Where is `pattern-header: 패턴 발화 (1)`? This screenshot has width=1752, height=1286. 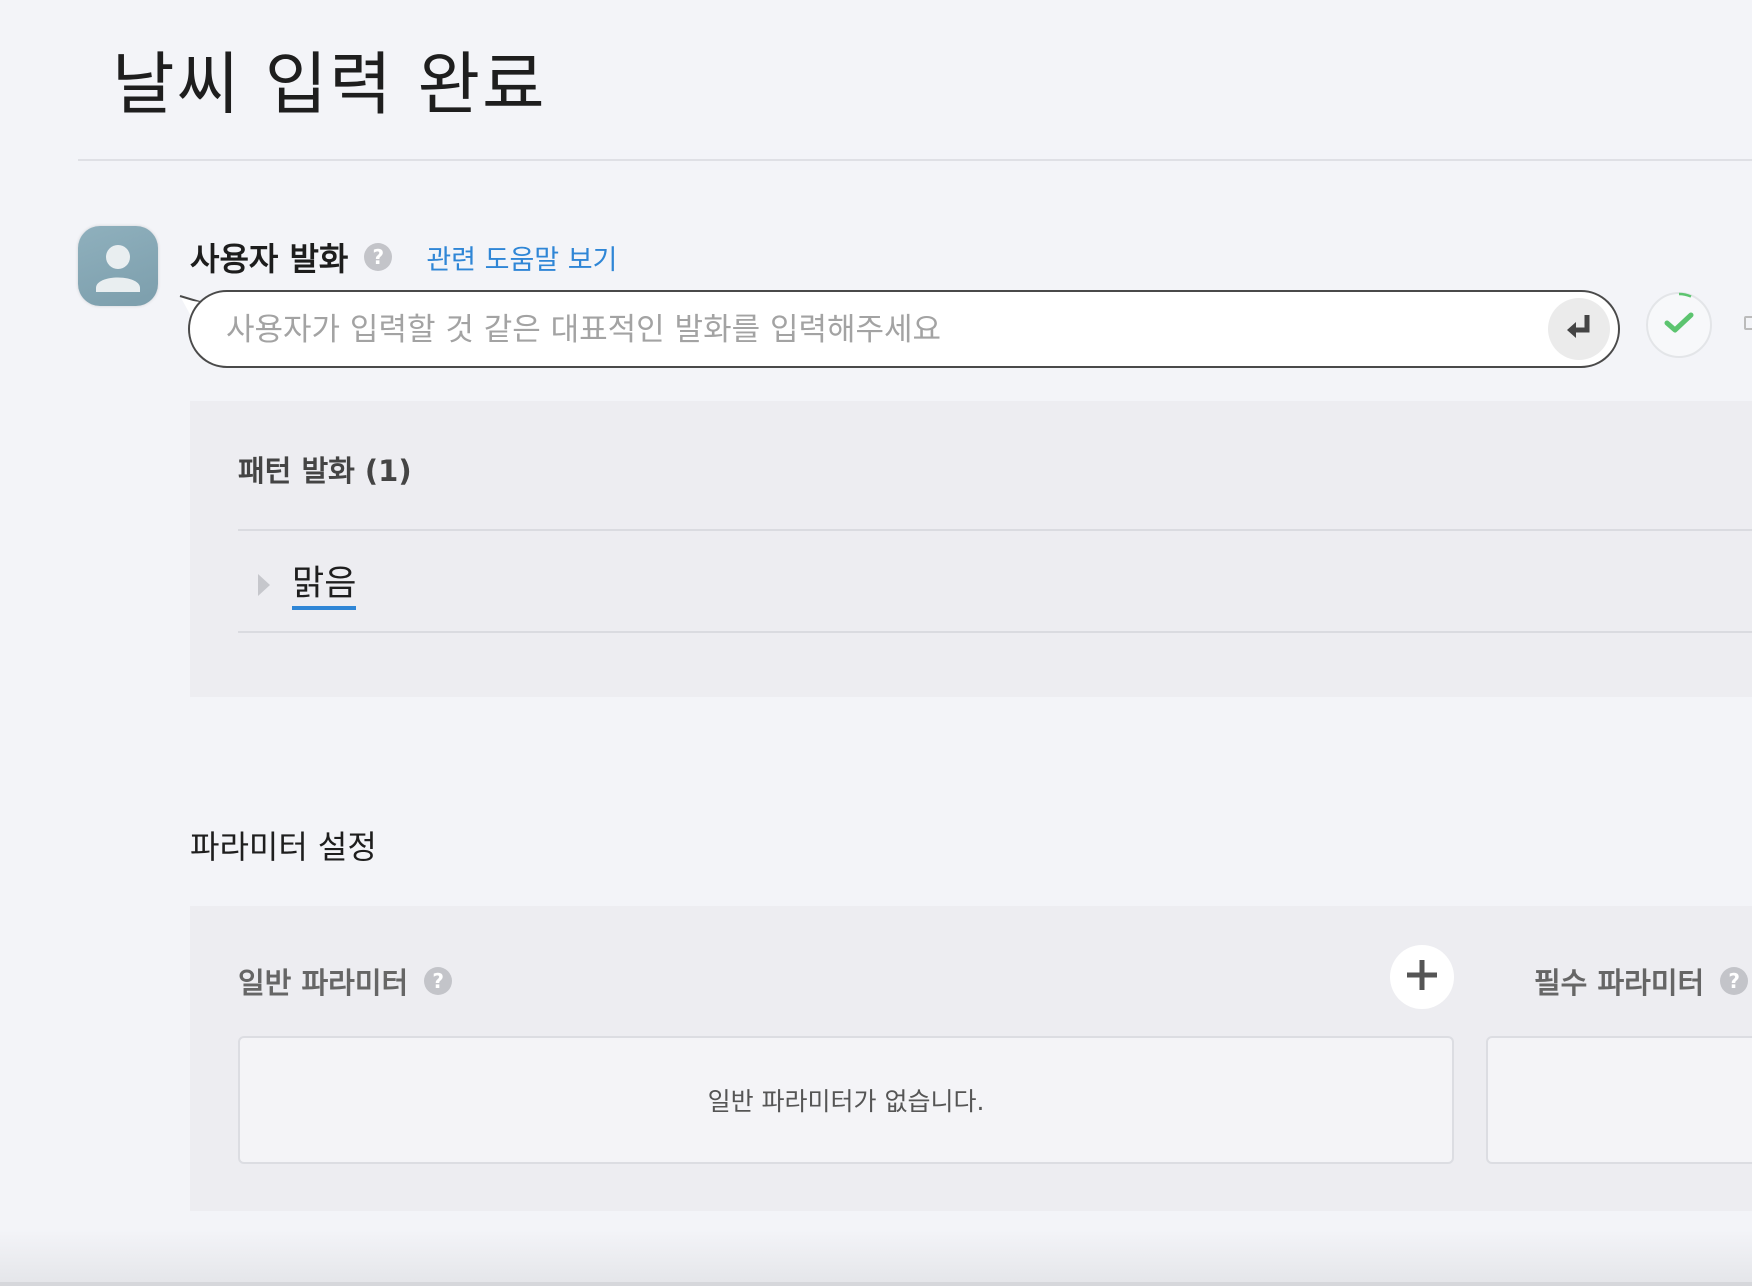 pattern-header: 패턴 발화 (1) is located at coordinates (325, 471).